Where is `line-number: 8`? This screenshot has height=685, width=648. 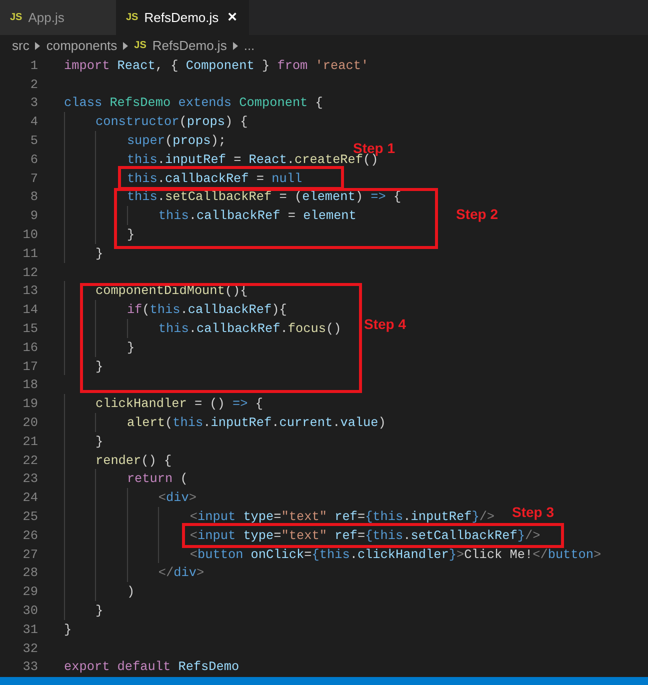 line-number: 8 is located at coordinates (33, 197).